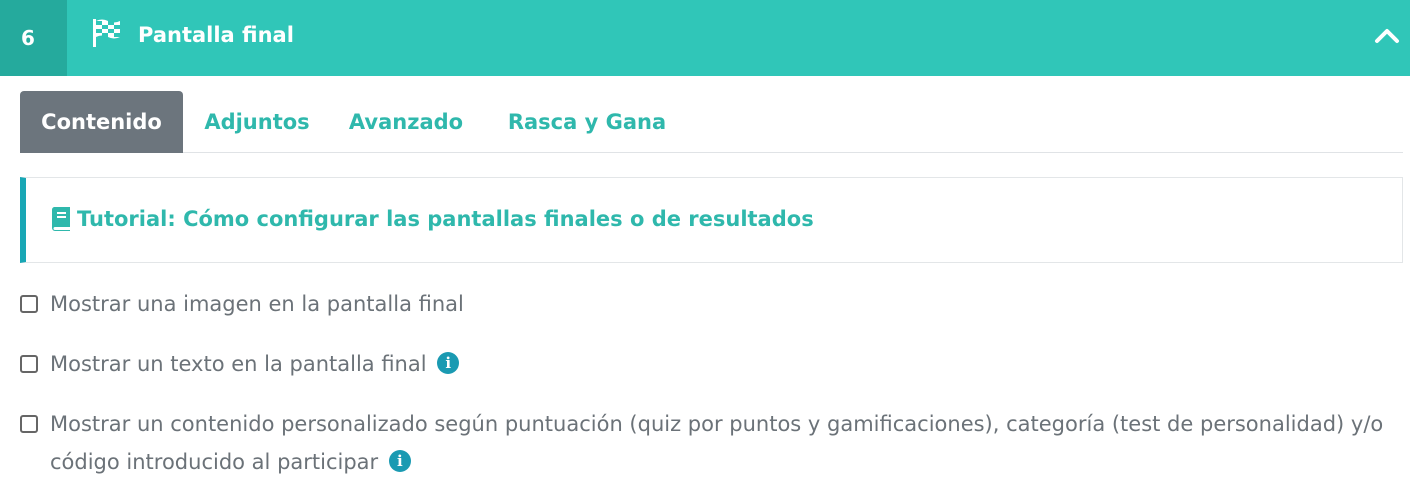  Describe the element at coordinates (406, 122) in the screenshot. I see `tab-avanzado: Avanzado` at that location.